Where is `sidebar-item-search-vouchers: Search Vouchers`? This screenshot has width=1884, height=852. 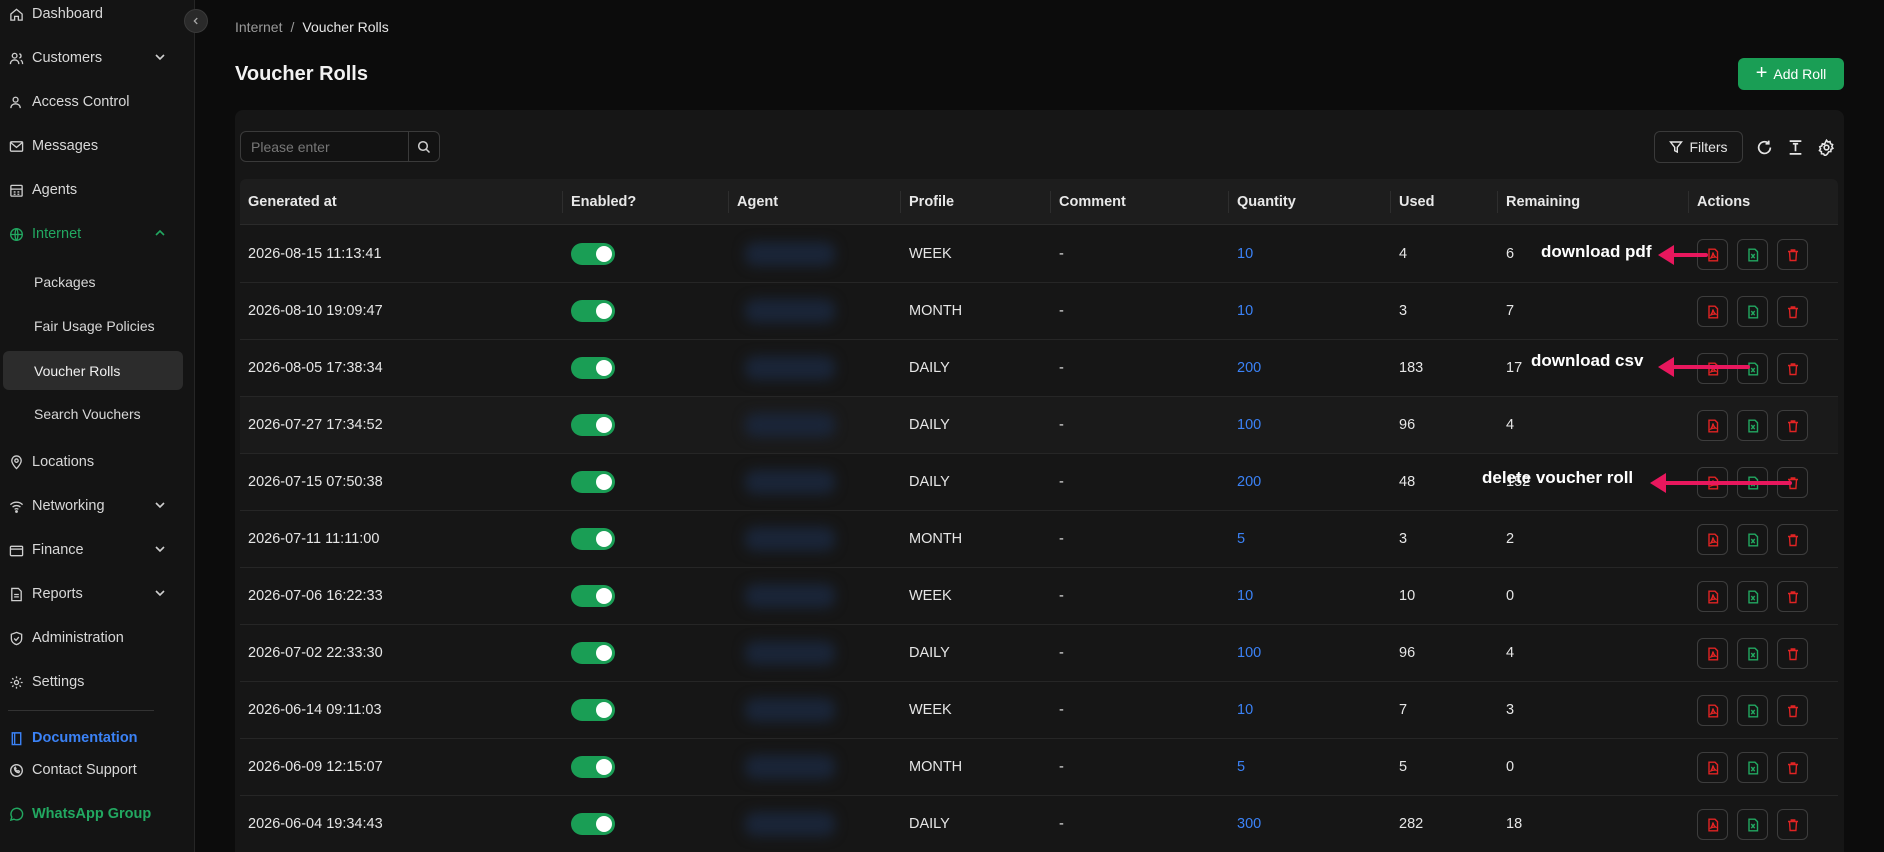
sidebar-item-search-vouchers: Search Vouchers is located at coordinates (97, 414).